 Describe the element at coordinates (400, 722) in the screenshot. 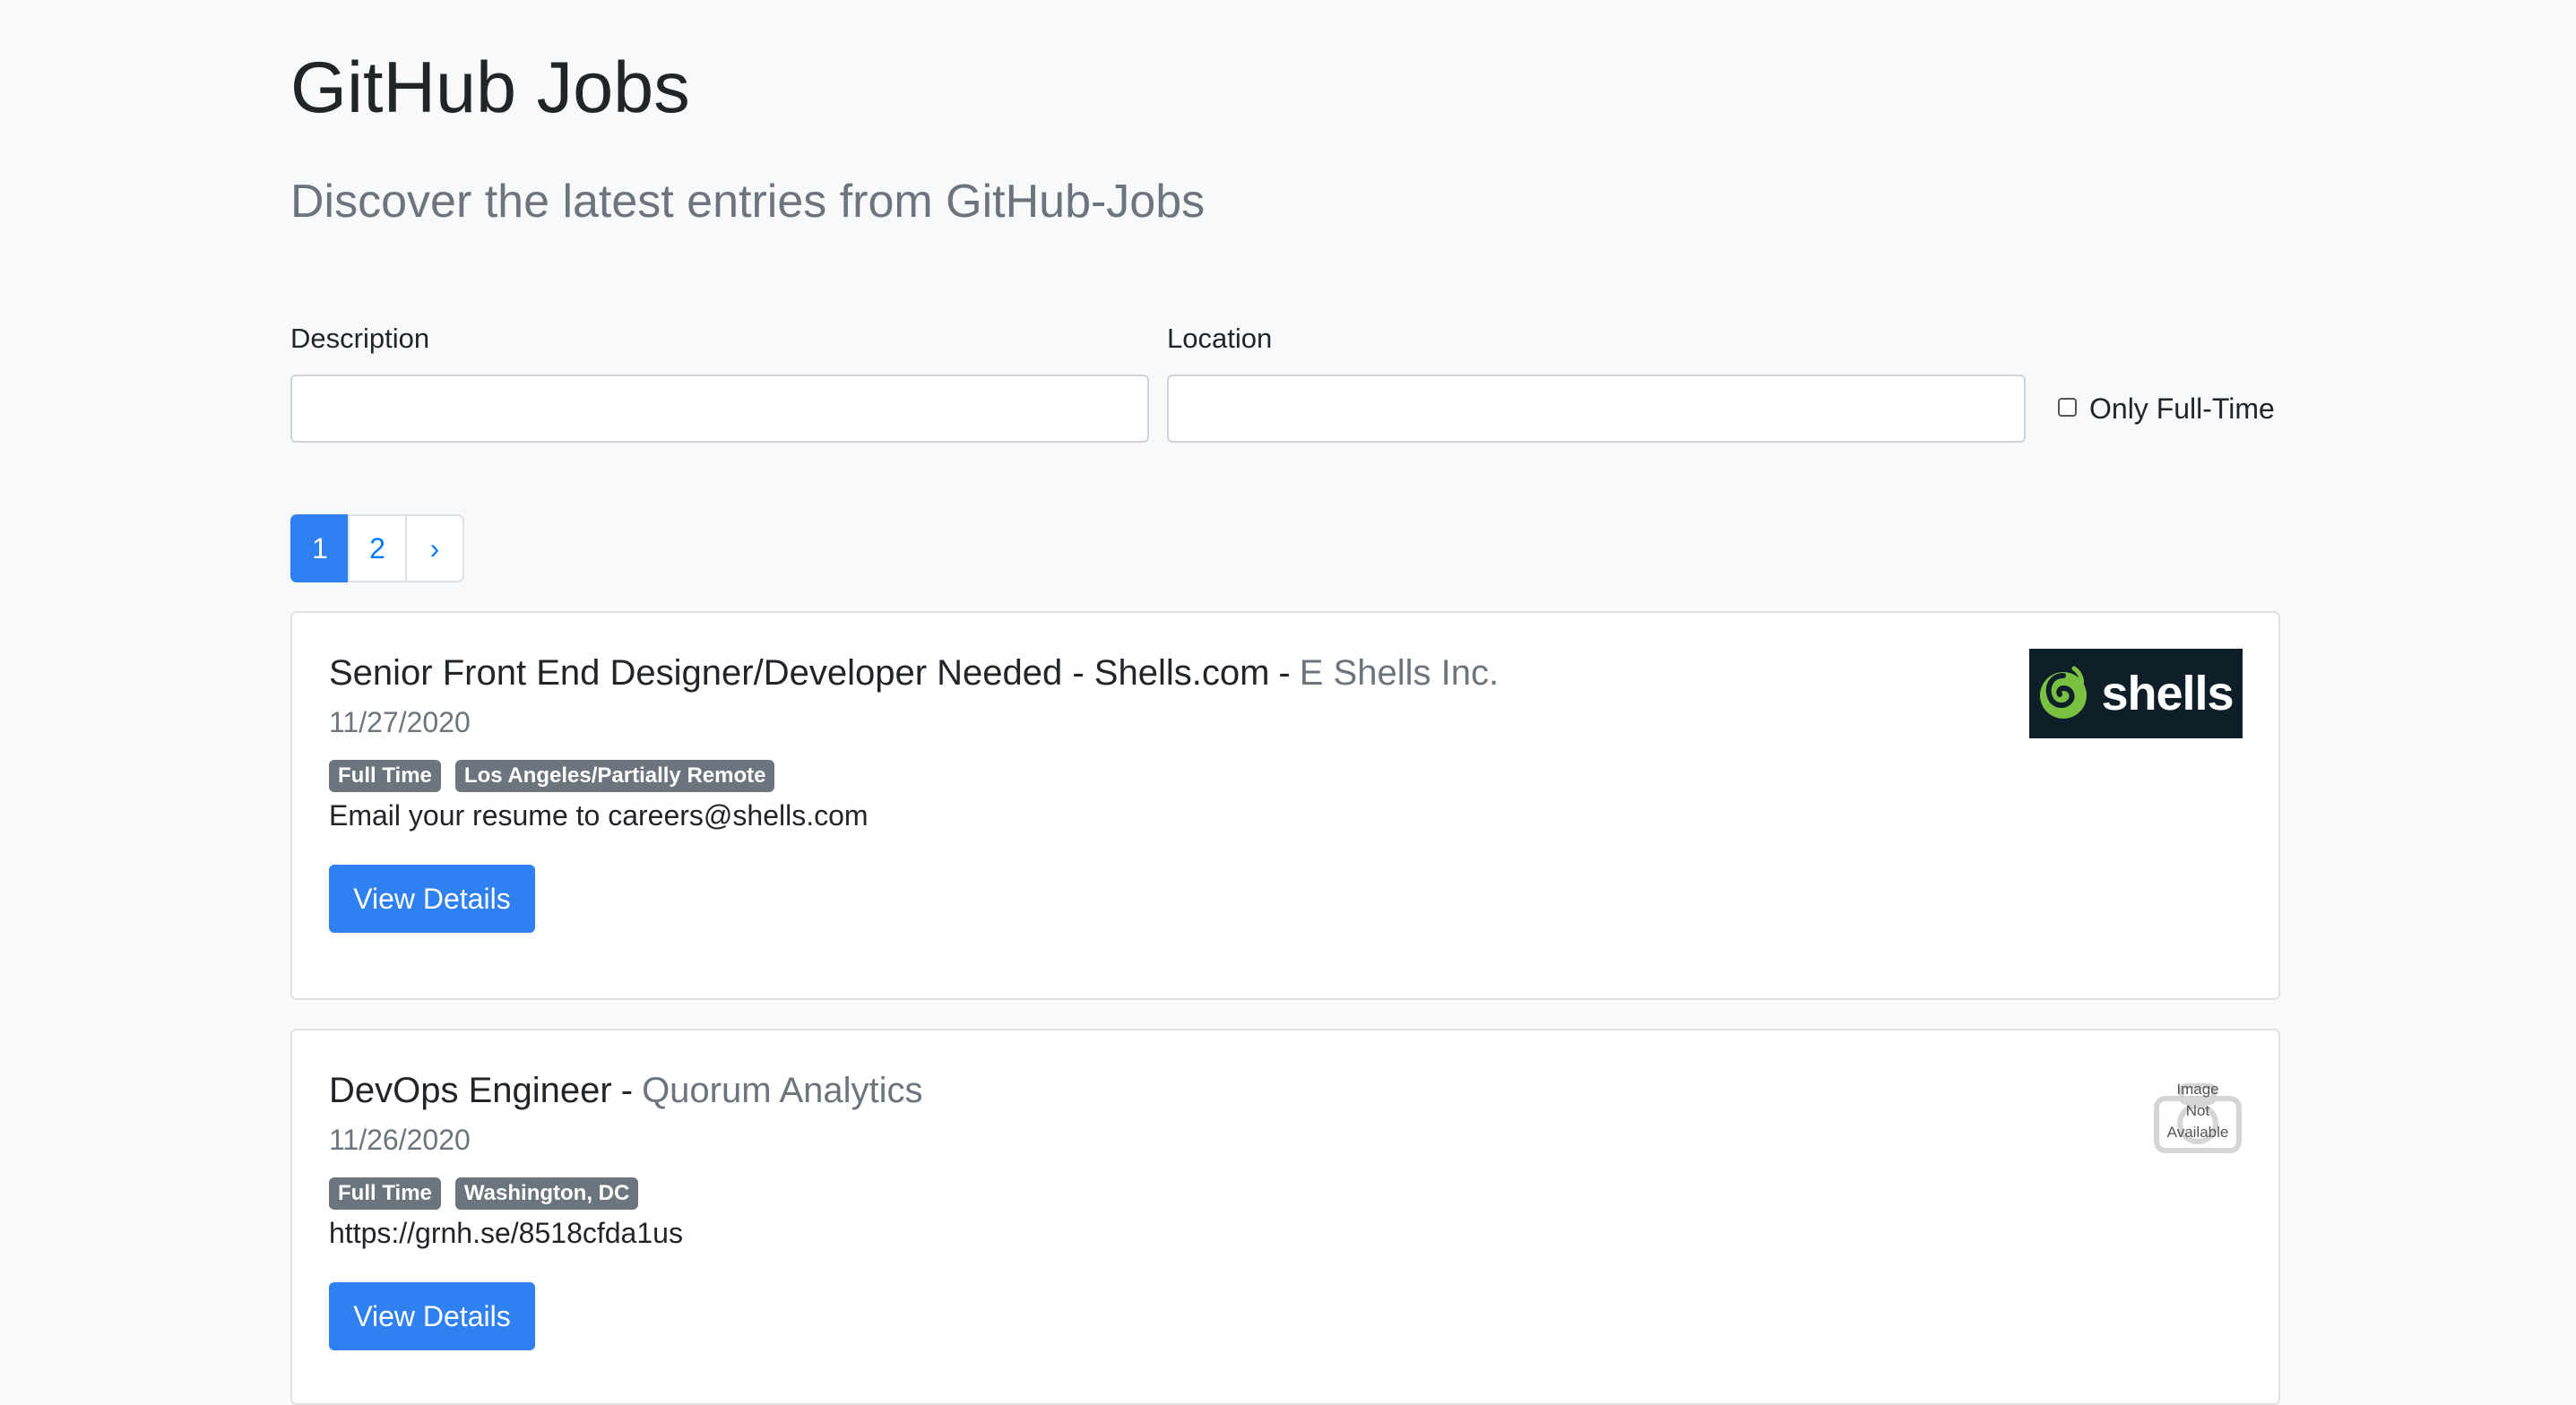

I see `job-date: 11/27/2020` at that location.